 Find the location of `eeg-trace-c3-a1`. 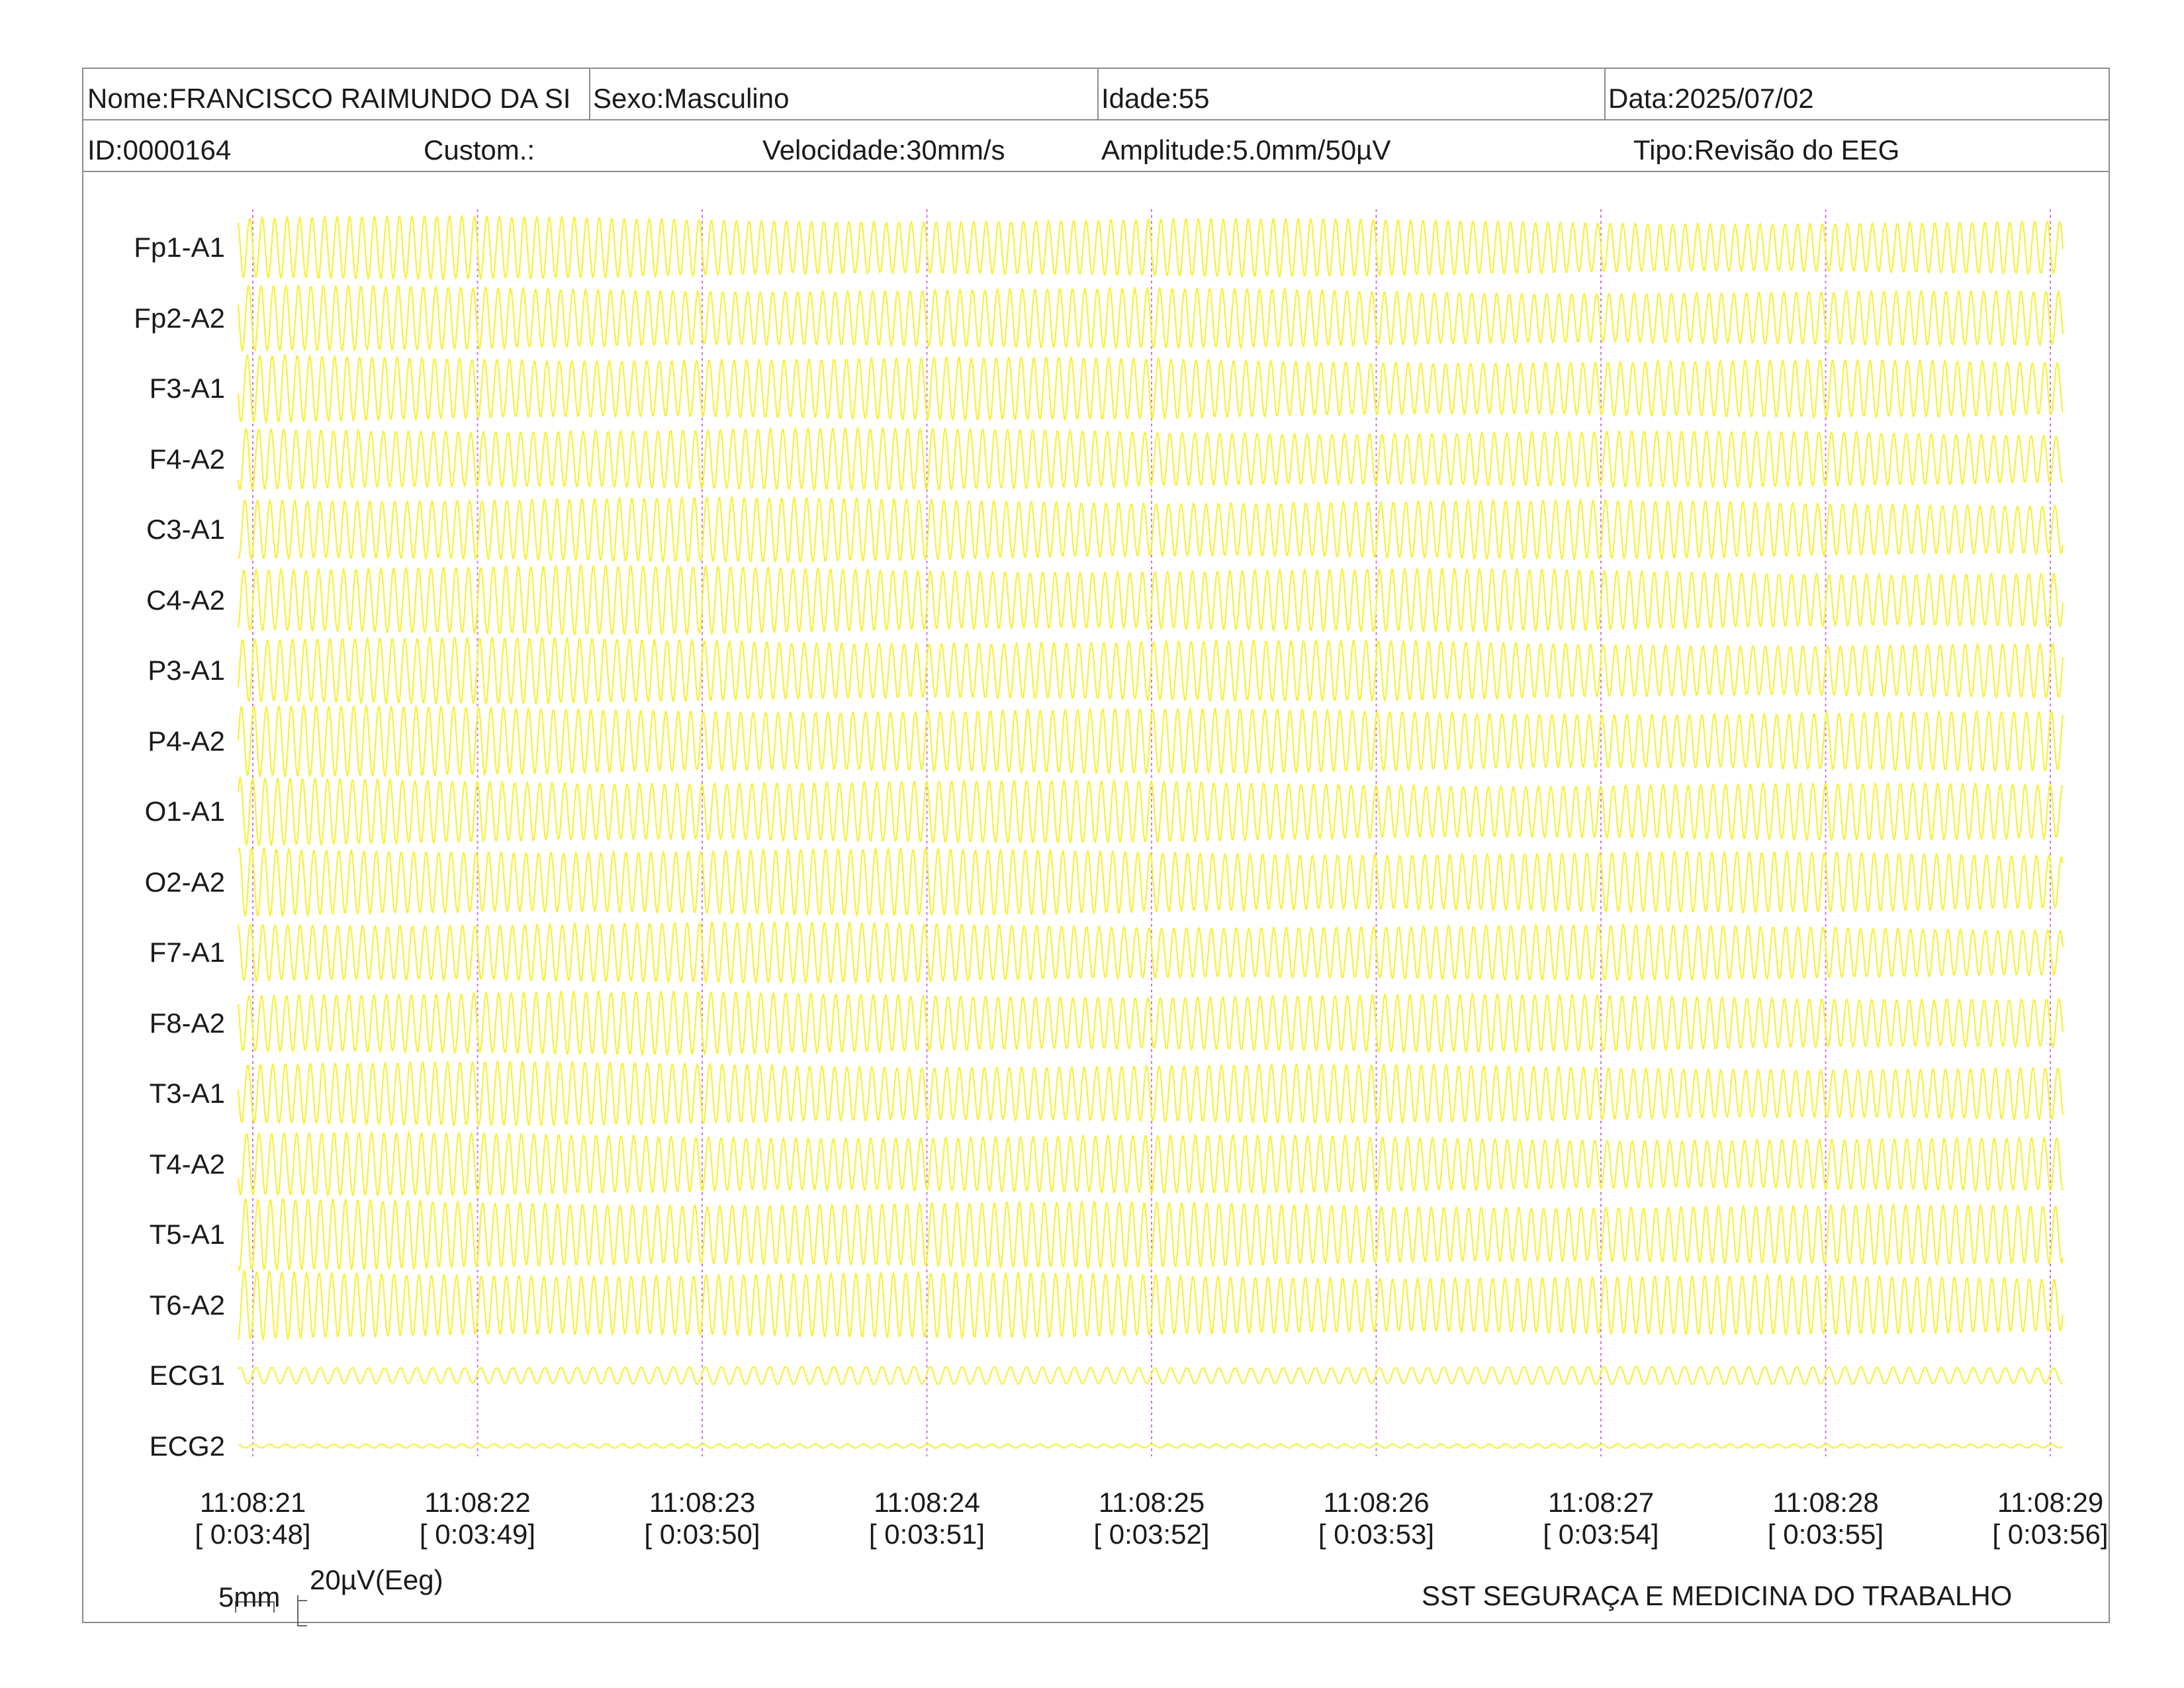

eeg-trace-c3-a1 is located at coordinates (1151, 529).